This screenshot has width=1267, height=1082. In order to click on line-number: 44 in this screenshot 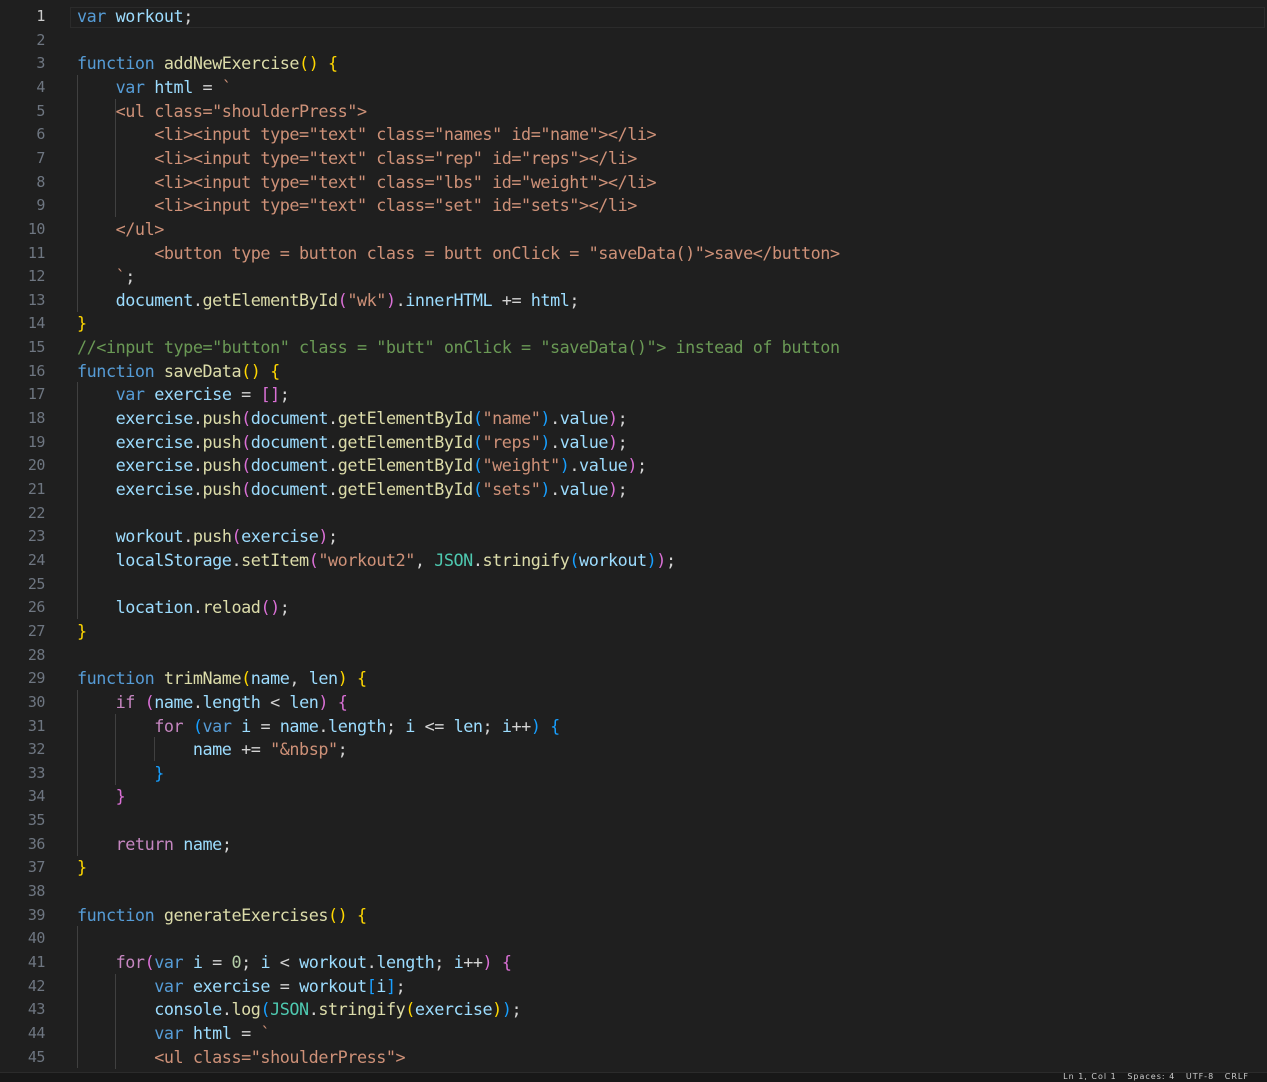, I will do `click(36, 1033)`.